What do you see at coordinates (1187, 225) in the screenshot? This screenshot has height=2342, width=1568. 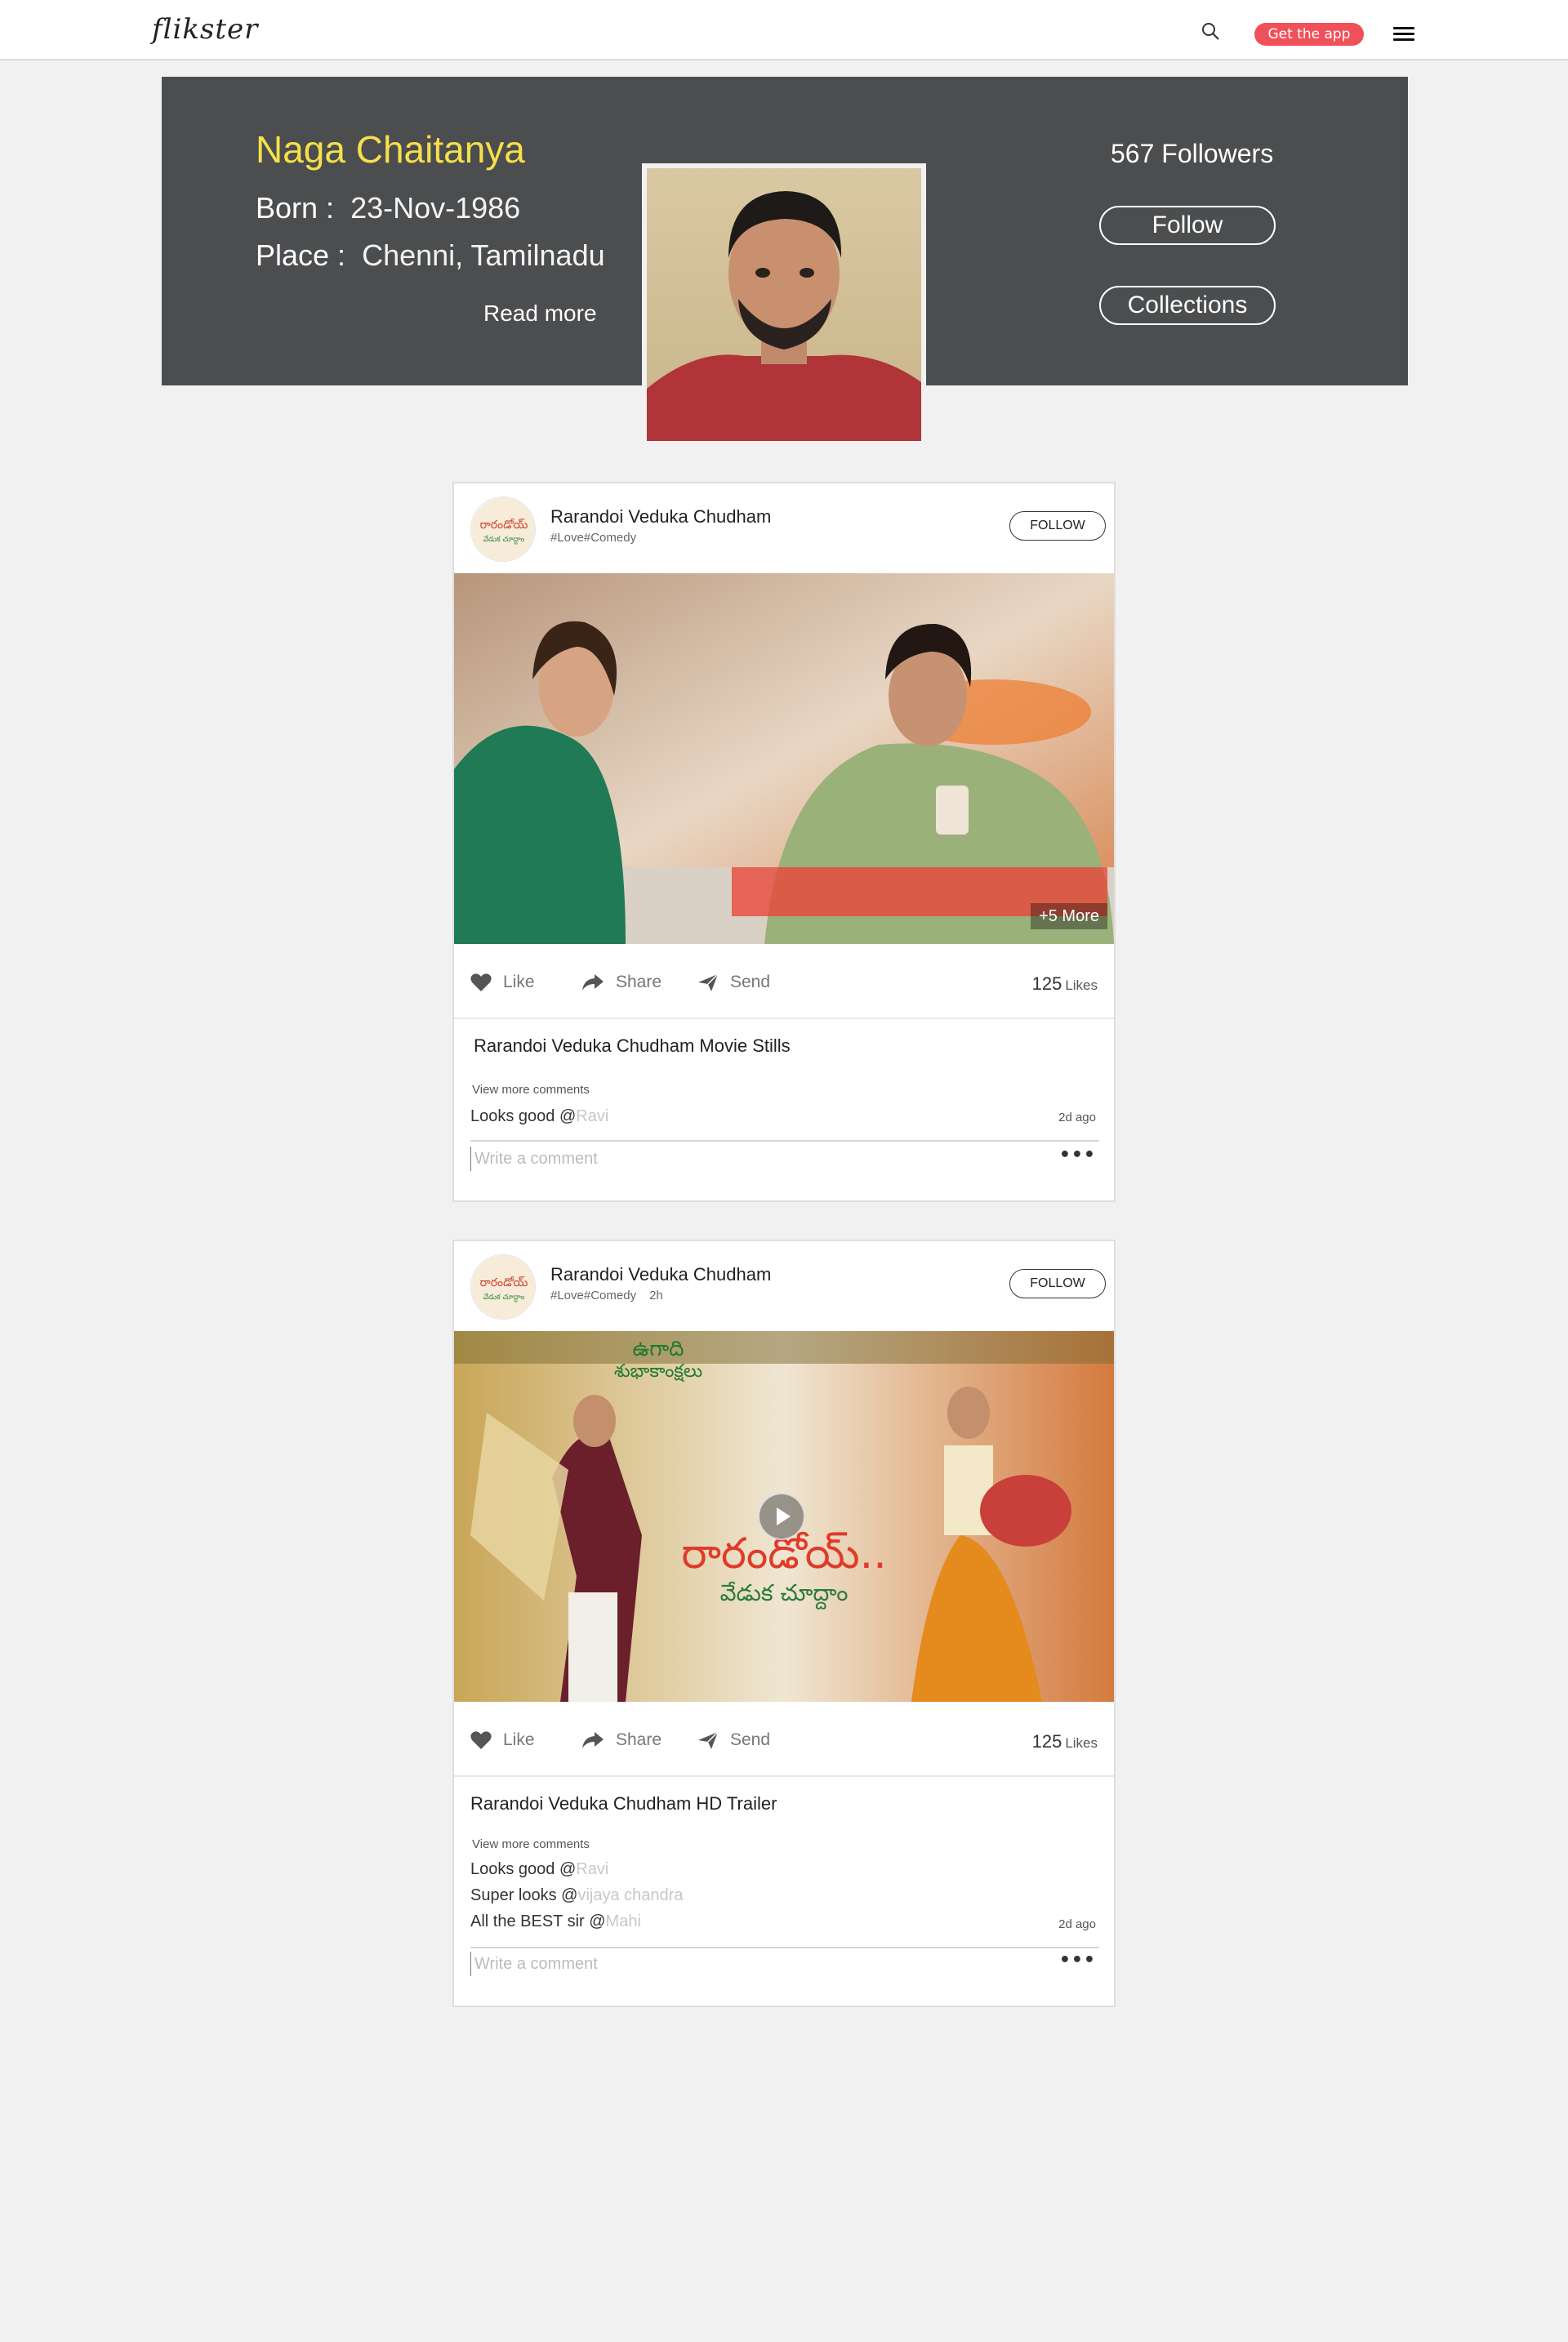 I see `follow-button: Follow` at bounding box center [1187, 225].